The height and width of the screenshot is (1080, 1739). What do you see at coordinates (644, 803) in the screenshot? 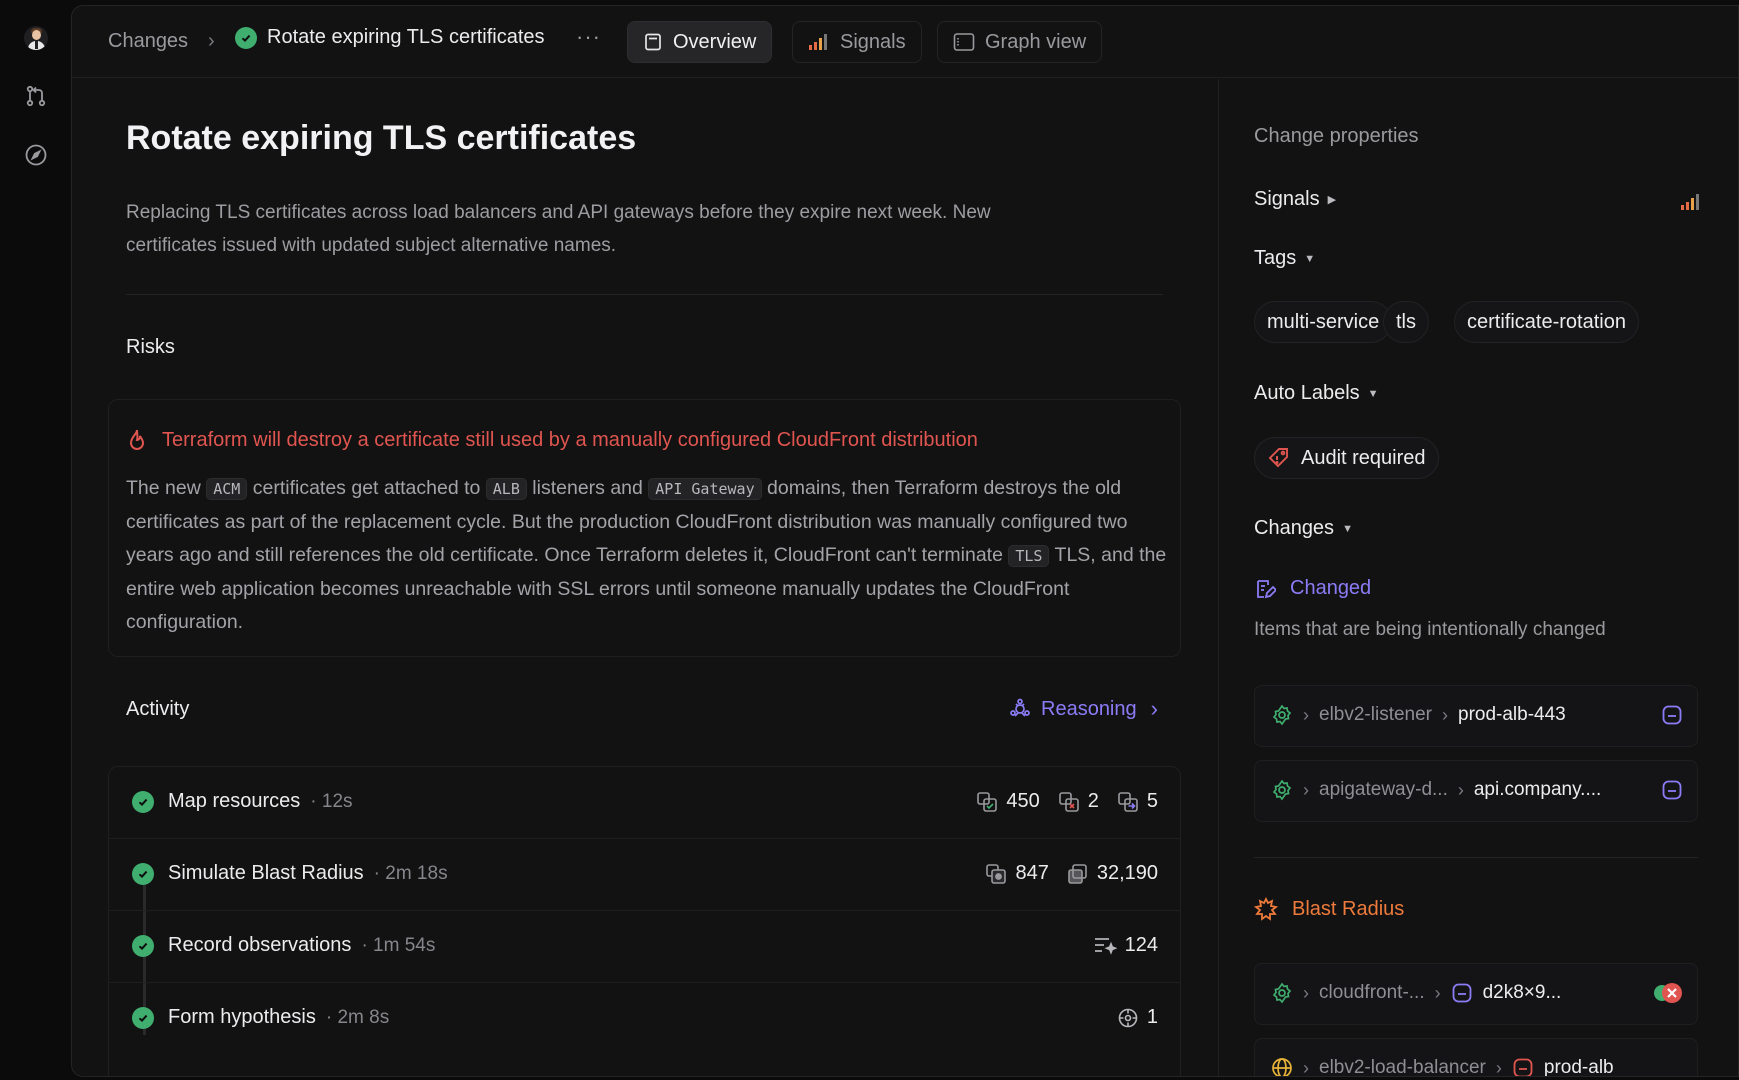
I see `activity-row: Map resources · 12s 450 2 5` at bounding box center [644, 803].